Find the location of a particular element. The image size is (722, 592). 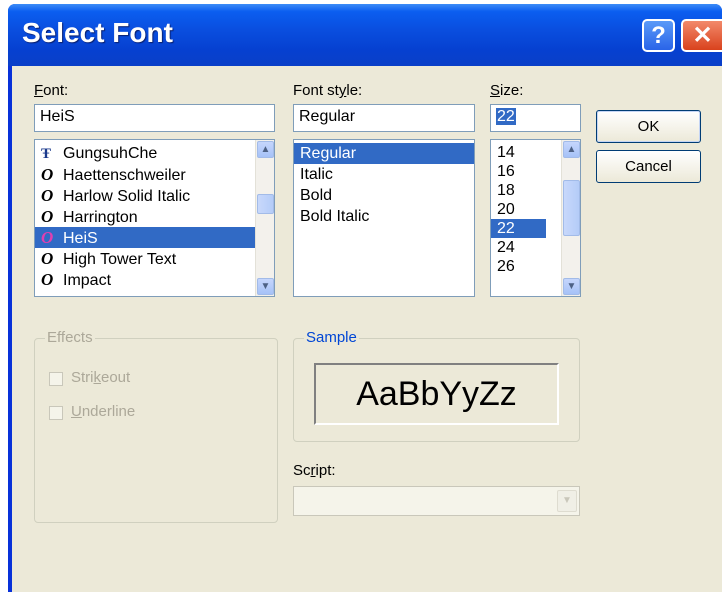

effects-group: Effects Strikeout Underline is located at coordinates (156, 426).